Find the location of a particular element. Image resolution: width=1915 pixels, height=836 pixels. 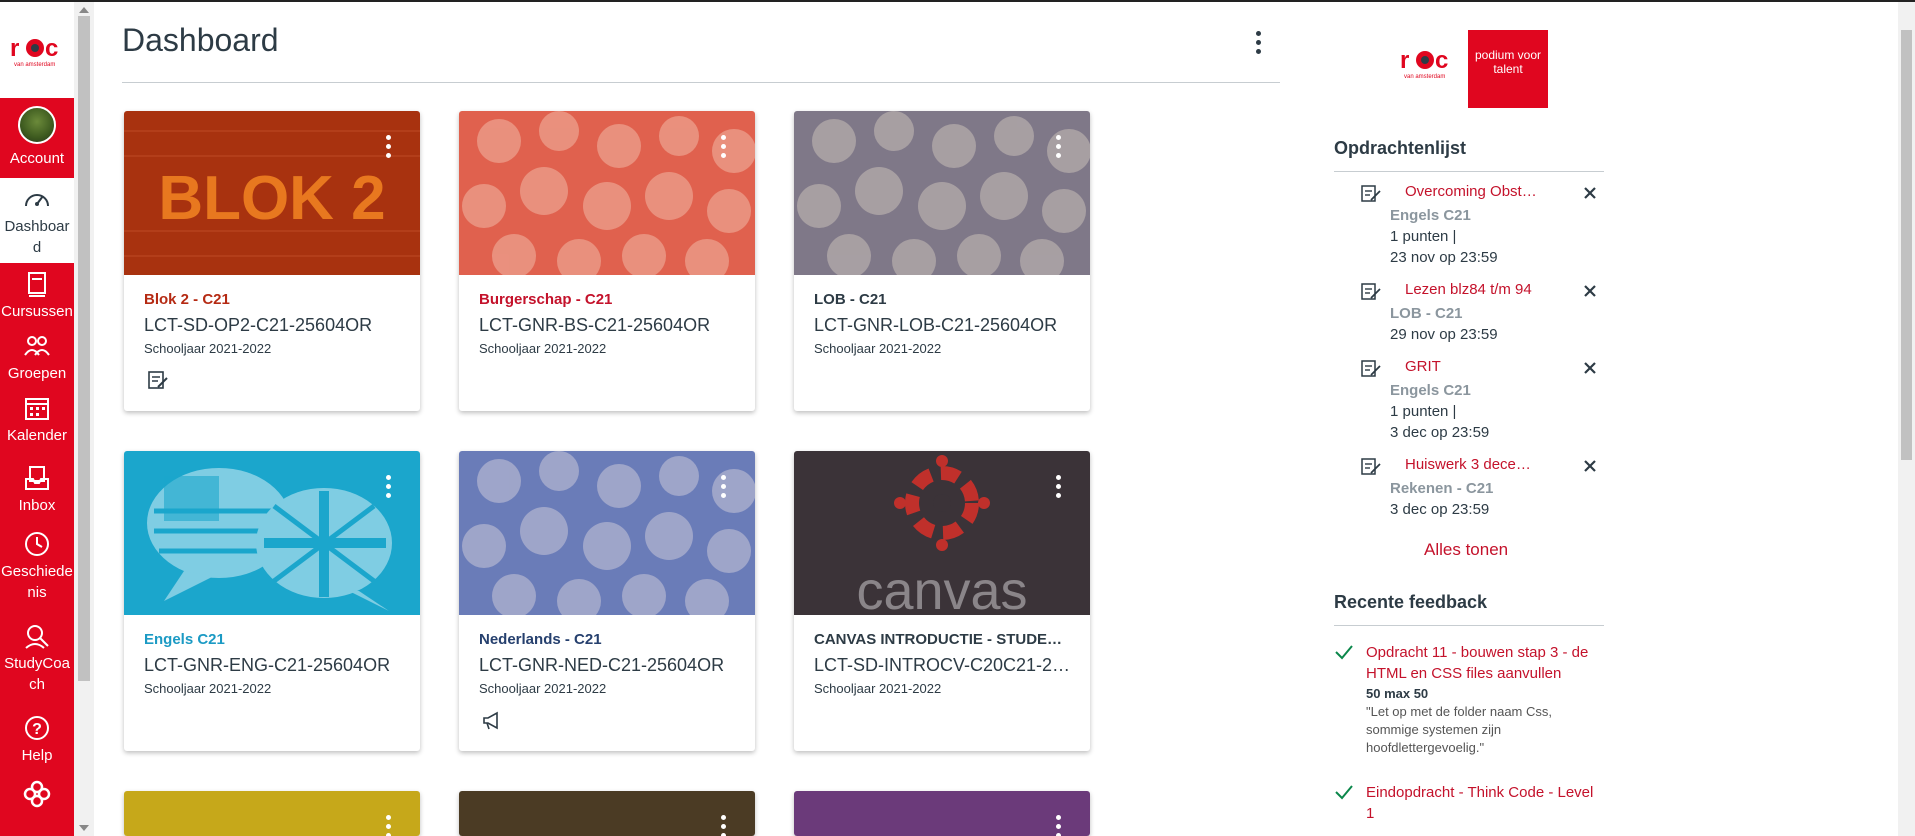

title-divider is located at coordinates (701, 82).